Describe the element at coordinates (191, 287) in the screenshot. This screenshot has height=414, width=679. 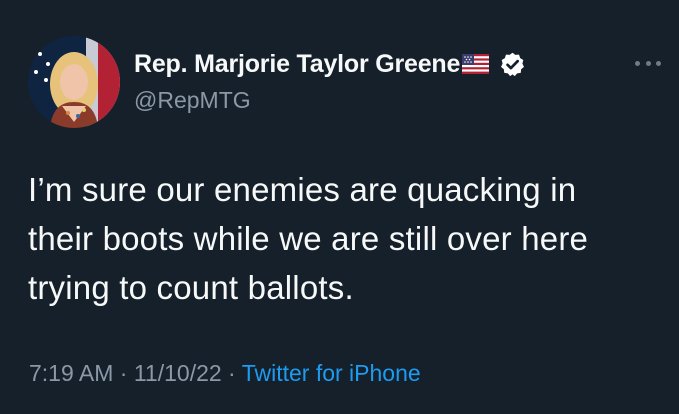
I see `tweet-text-line: trying to count ballots.` at that location.